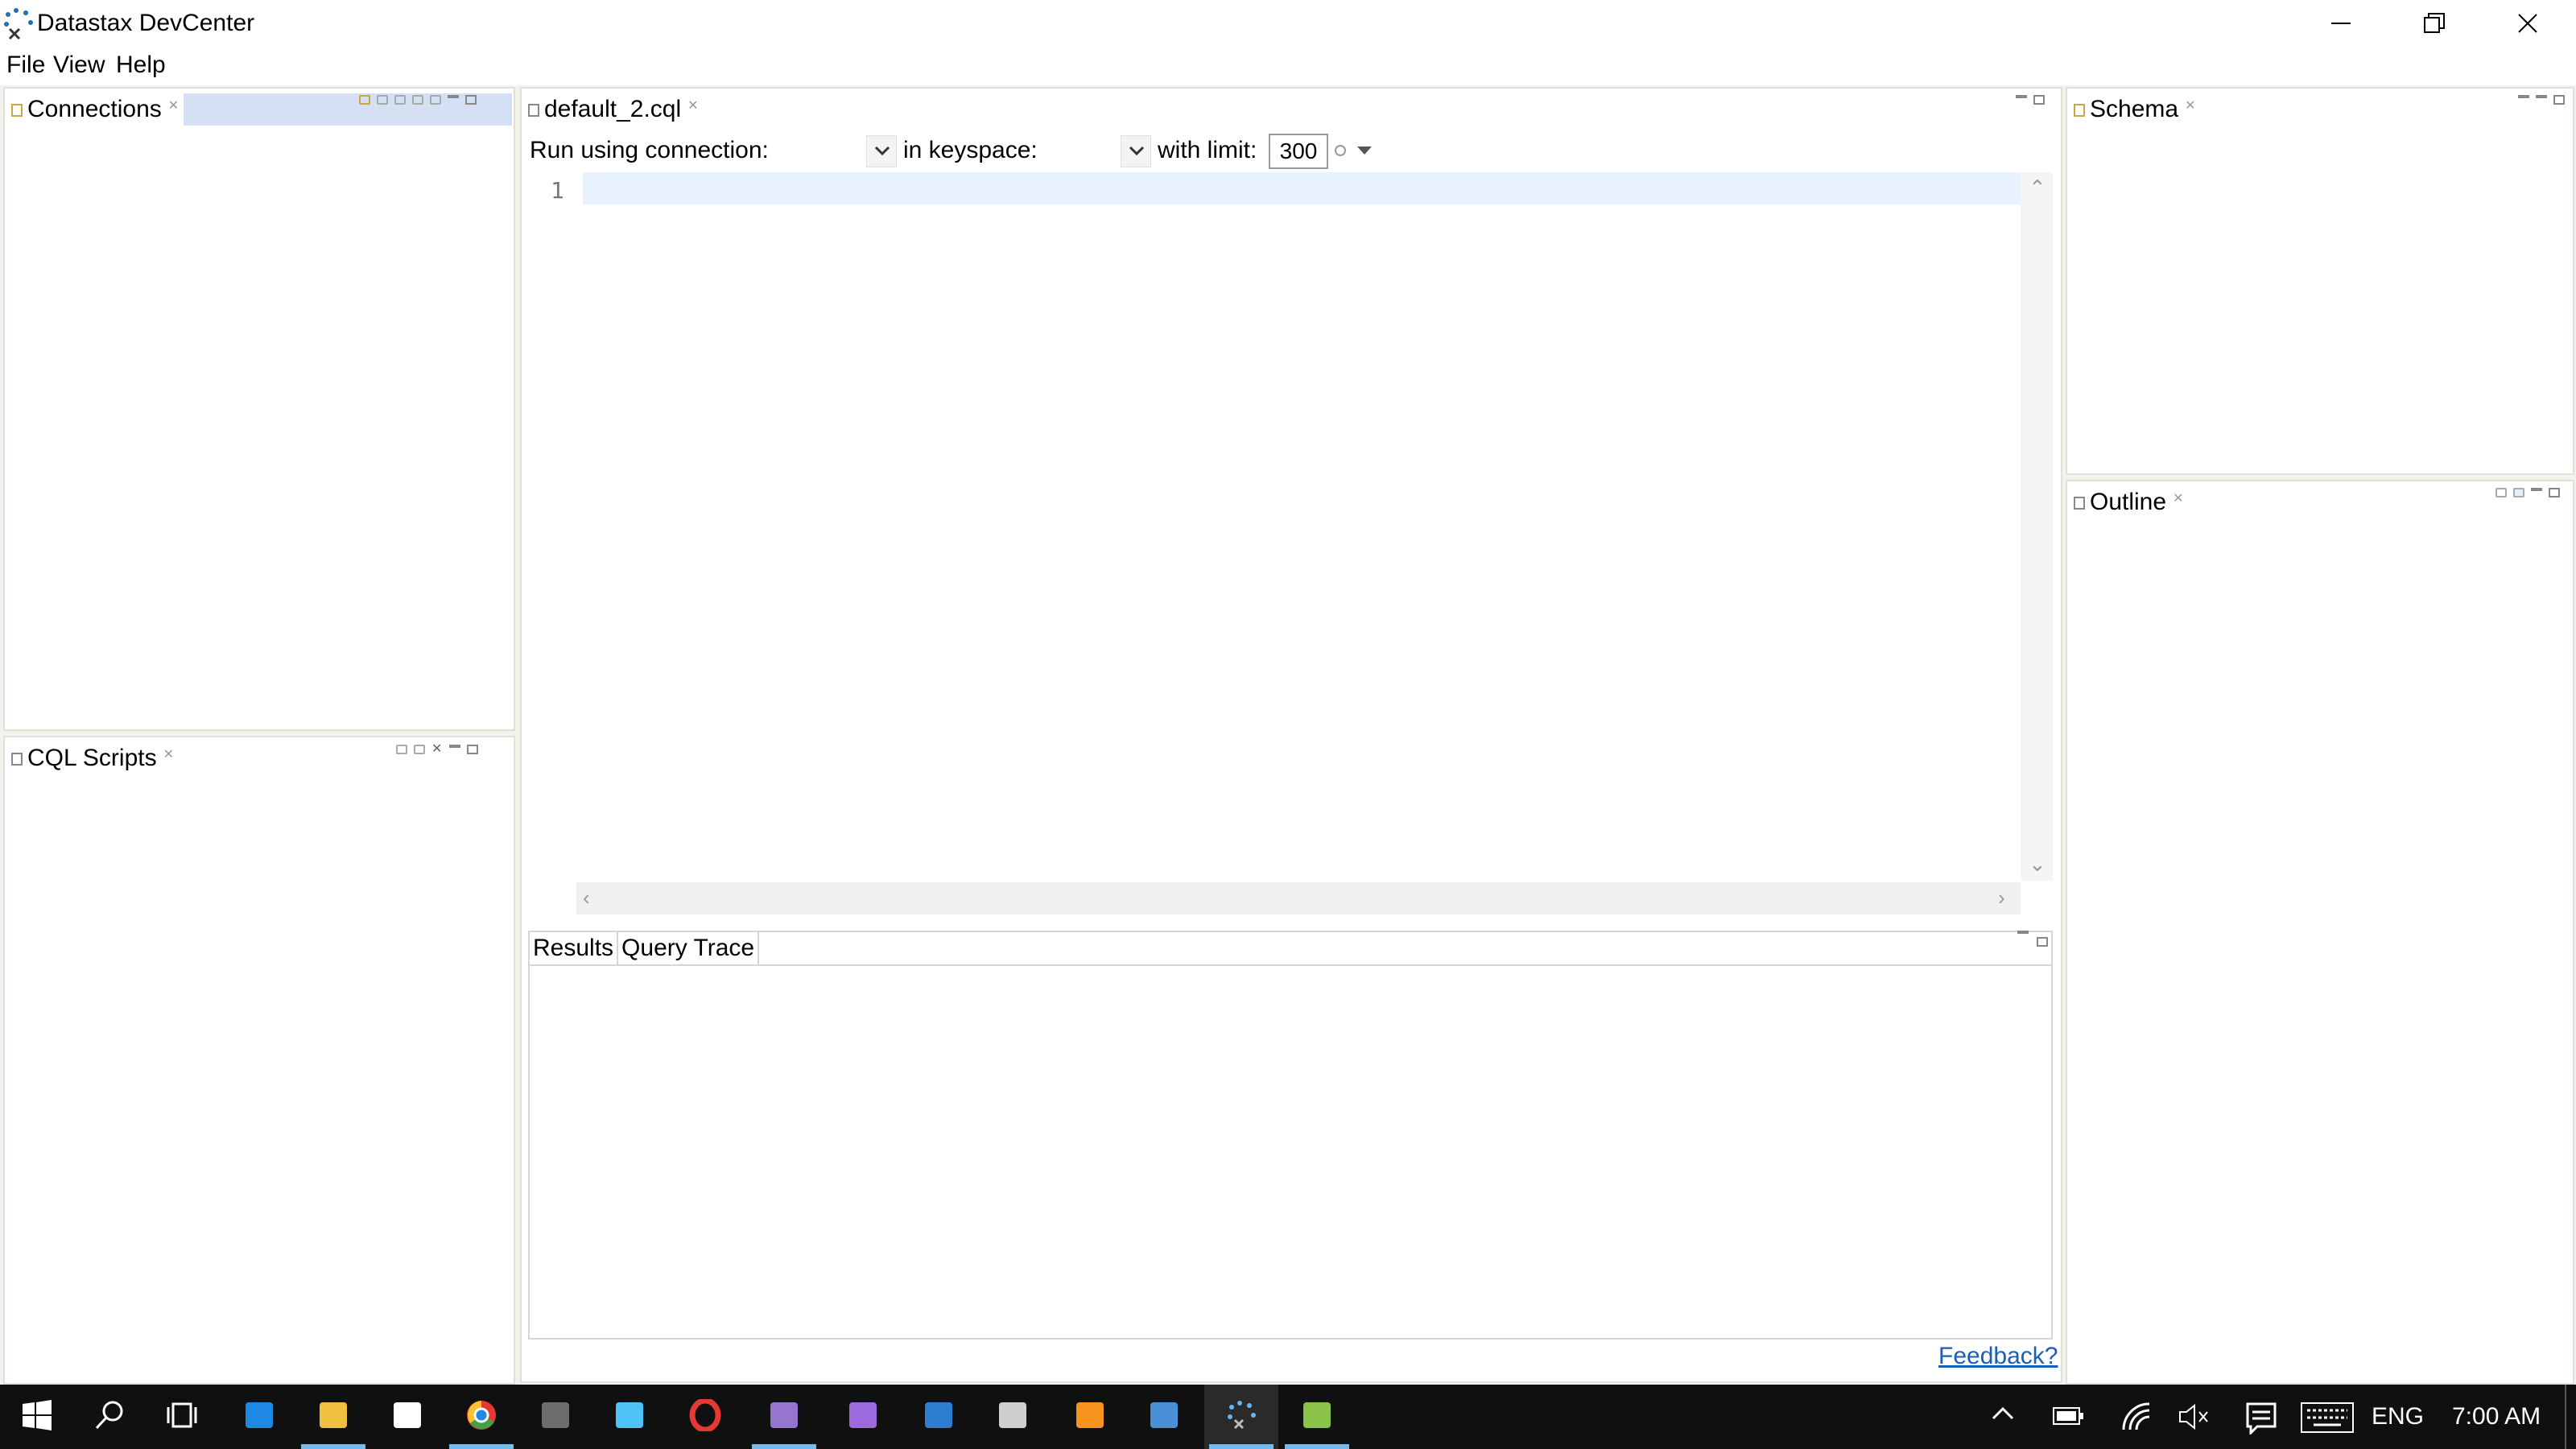  I want to click on limit-input: 300, so click(1298, 151).